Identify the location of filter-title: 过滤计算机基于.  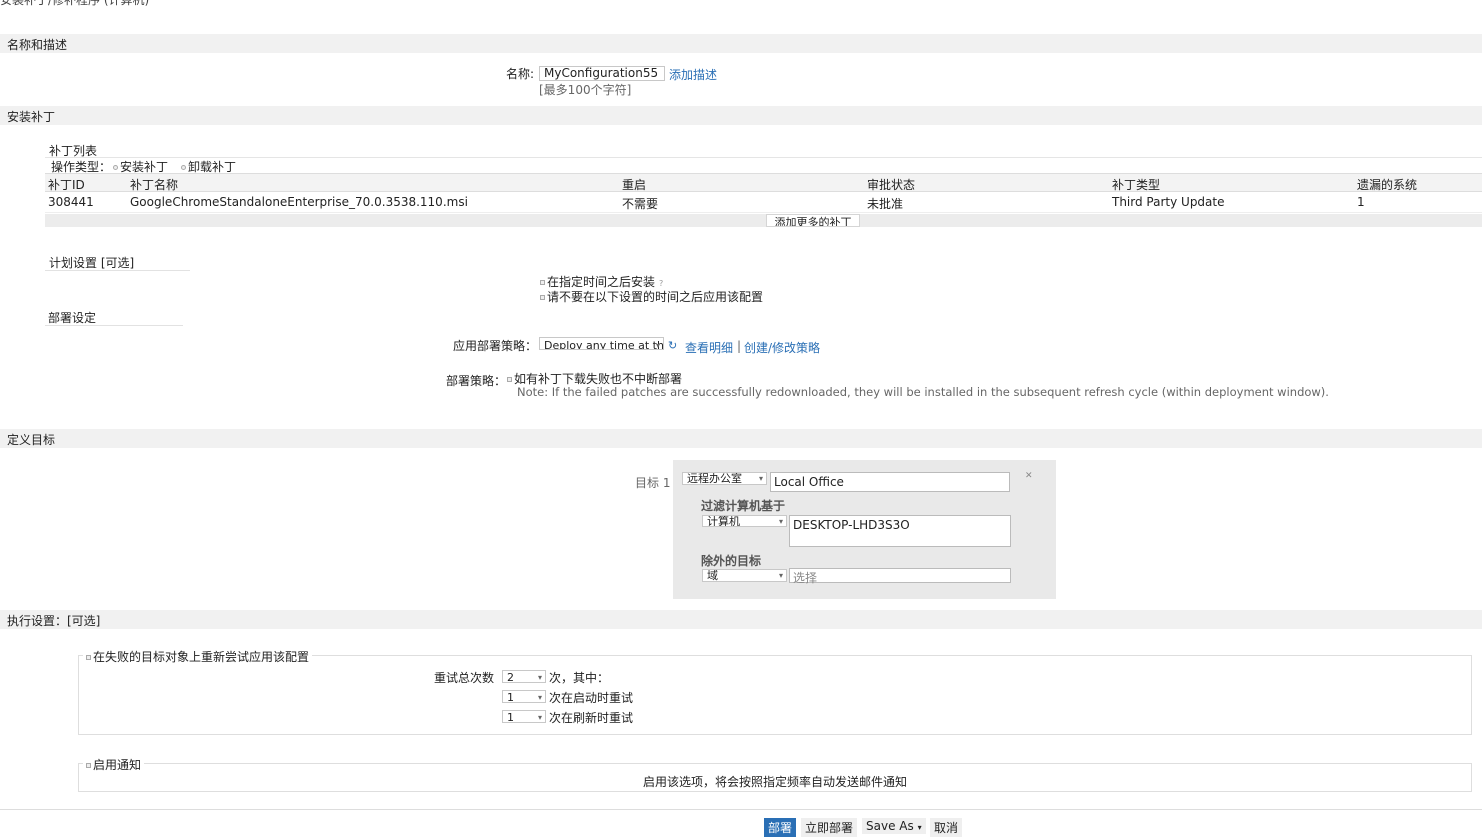
(743, 506).